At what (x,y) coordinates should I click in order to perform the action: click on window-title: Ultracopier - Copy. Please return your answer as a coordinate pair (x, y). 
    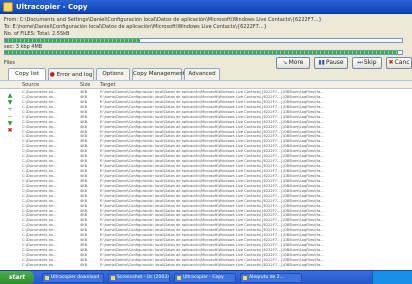
    Looking at the image, I should click on (52, 7).